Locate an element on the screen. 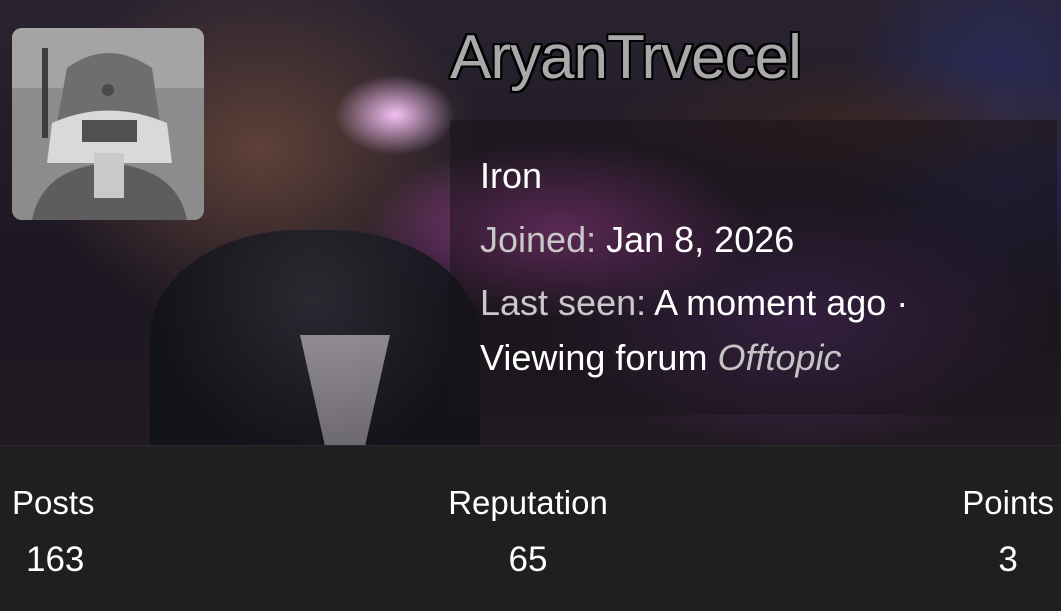 The image size is (1061, 611). username: AryanTrvecel is located at coordinates (626, 57).